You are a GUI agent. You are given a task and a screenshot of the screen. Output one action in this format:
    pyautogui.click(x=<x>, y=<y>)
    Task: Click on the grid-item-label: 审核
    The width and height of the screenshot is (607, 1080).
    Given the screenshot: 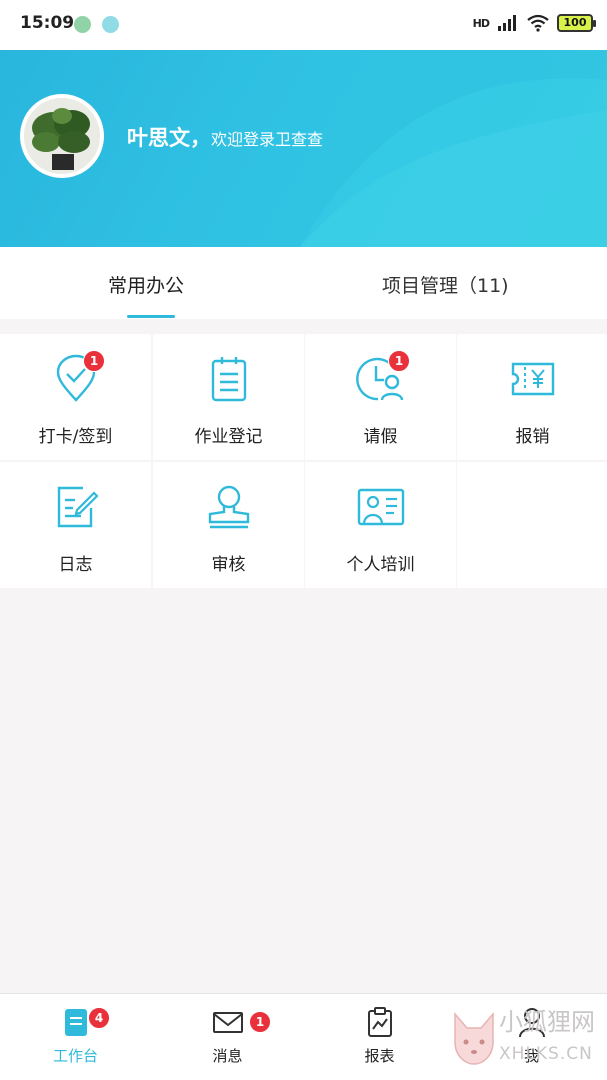 What is the action you would take?
    pyautogui.click(x=228, y=565)
    